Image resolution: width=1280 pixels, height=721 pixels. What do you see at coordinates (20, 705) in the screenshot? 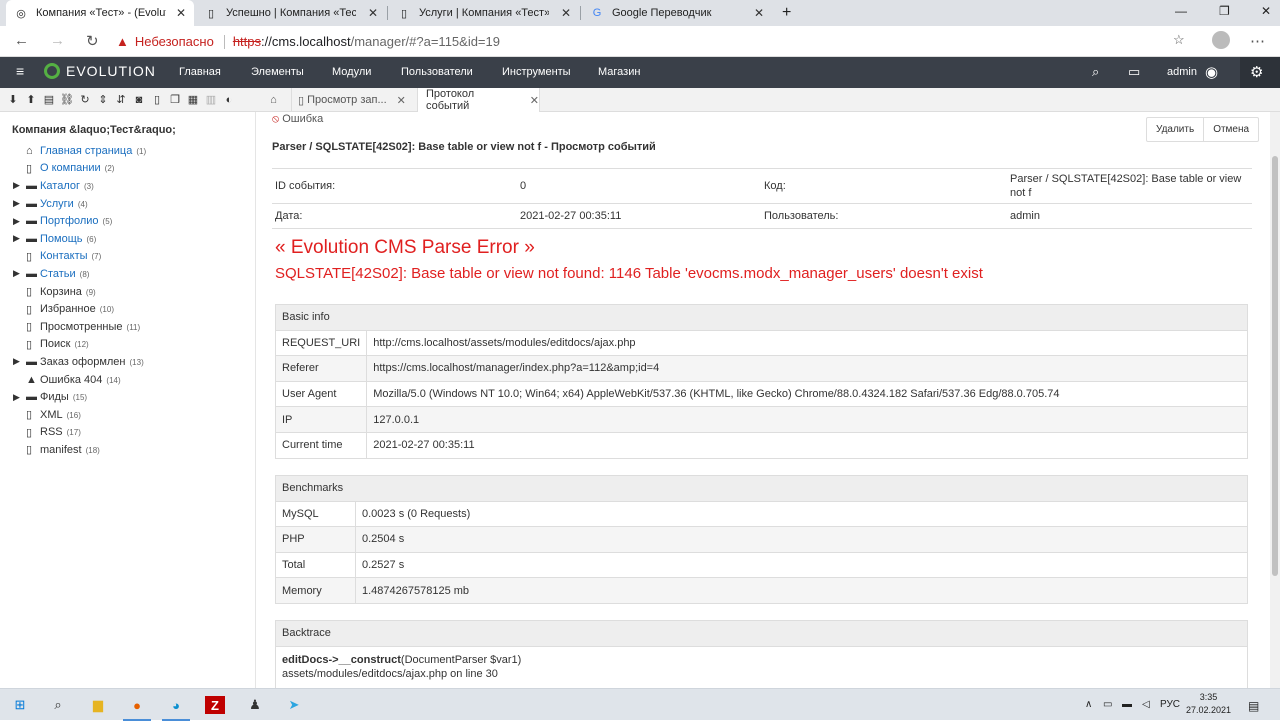
I see `windows-start-icon: ⊞` at bounding box center [20, 705].